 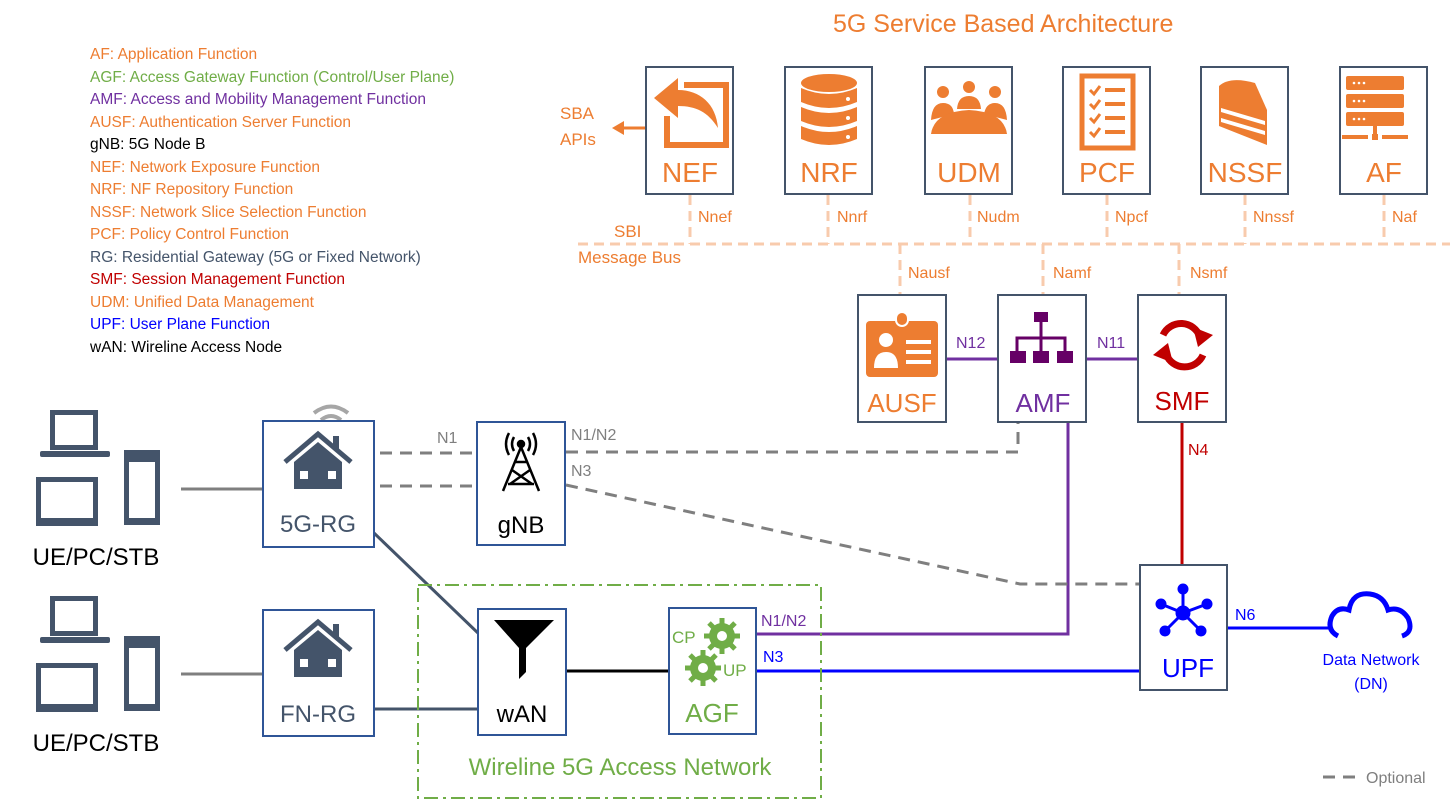 I want to click on ausf-label: AUSF, so click(x=901, y=403).